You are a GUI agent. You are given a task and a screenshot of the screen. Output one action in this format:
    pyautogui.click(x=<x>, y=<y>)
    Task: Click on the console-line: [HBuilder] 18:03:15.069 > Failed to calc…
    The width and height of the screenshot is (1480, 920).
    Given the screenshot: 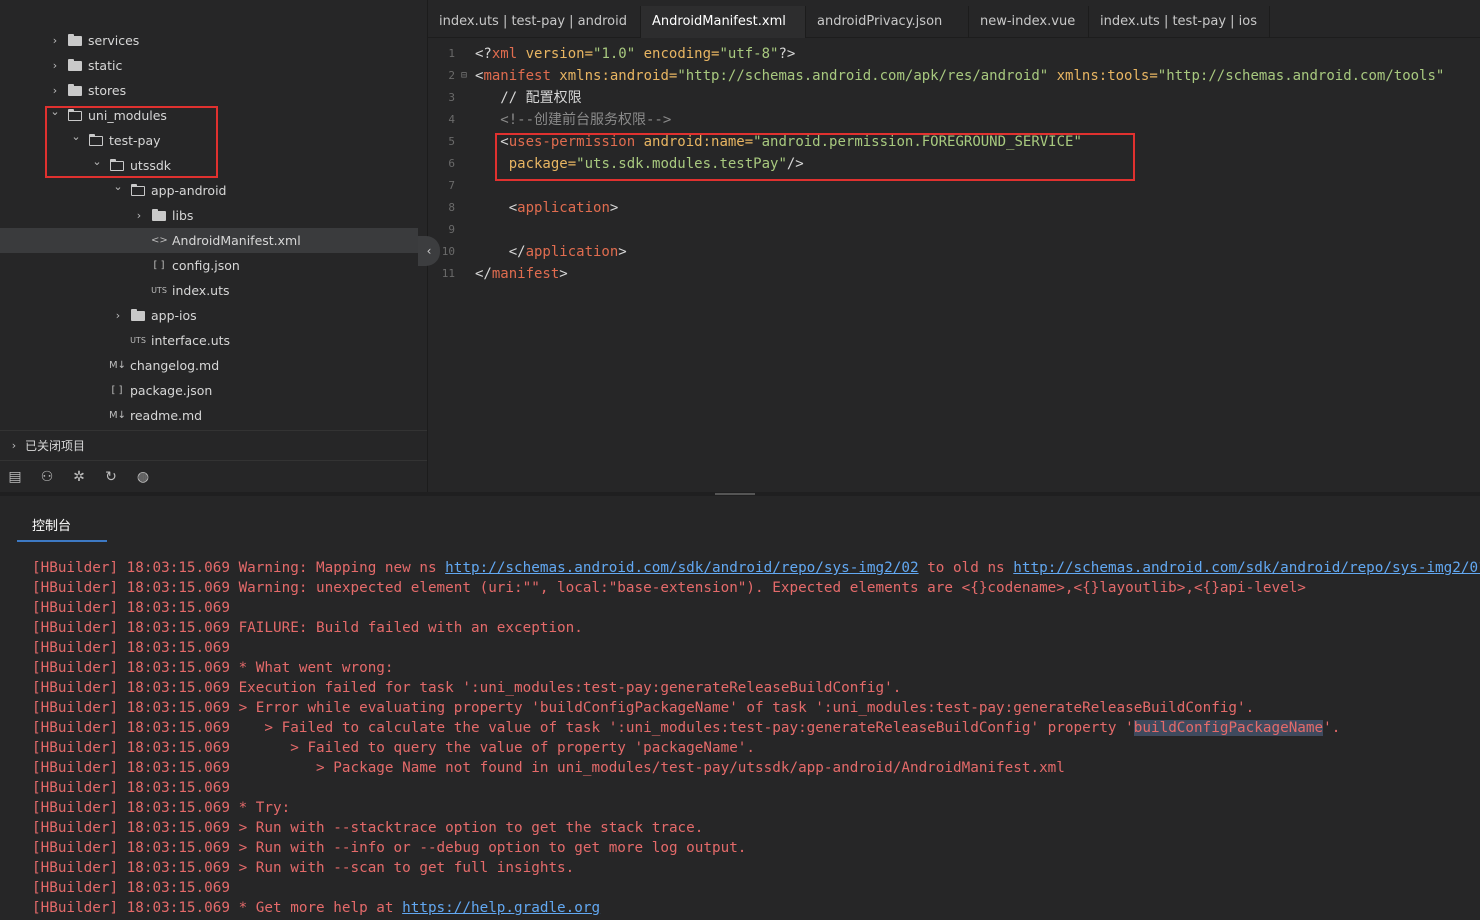 What is the action you would take?
    pyautogui.click(x=686, y=728)
    